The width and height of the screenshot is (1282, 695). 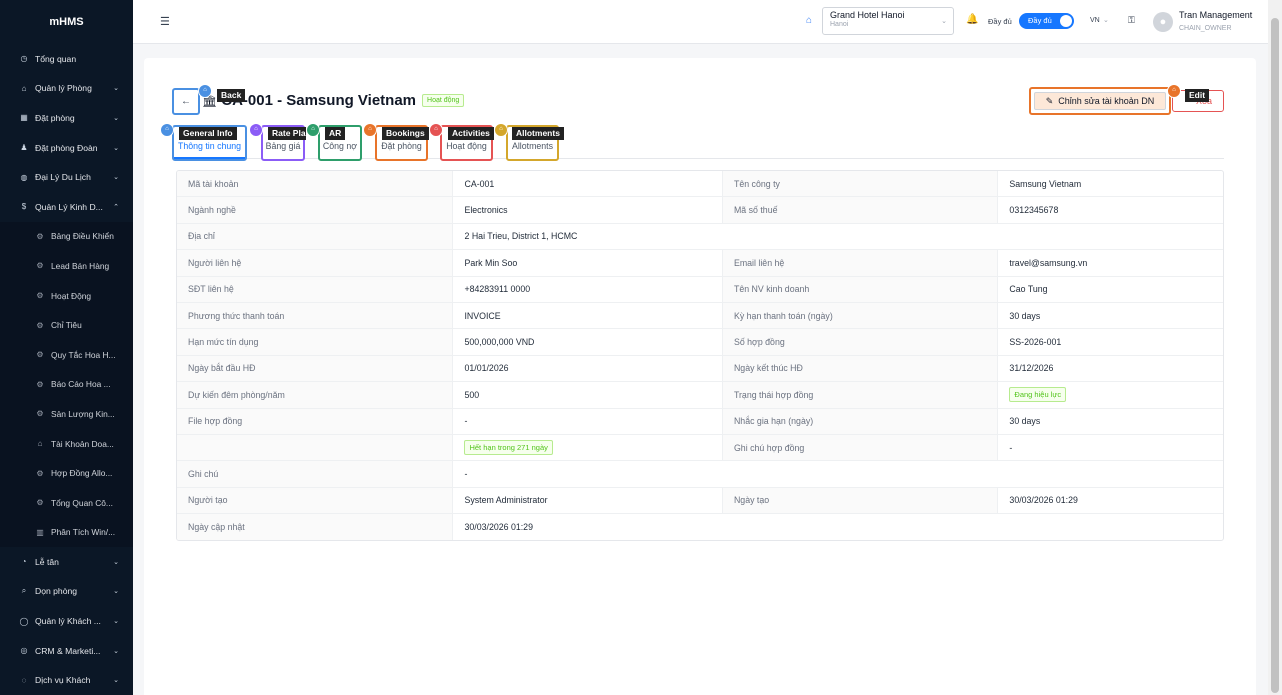 I want to click on page-scrollbar, so click(x=1275, y=347).